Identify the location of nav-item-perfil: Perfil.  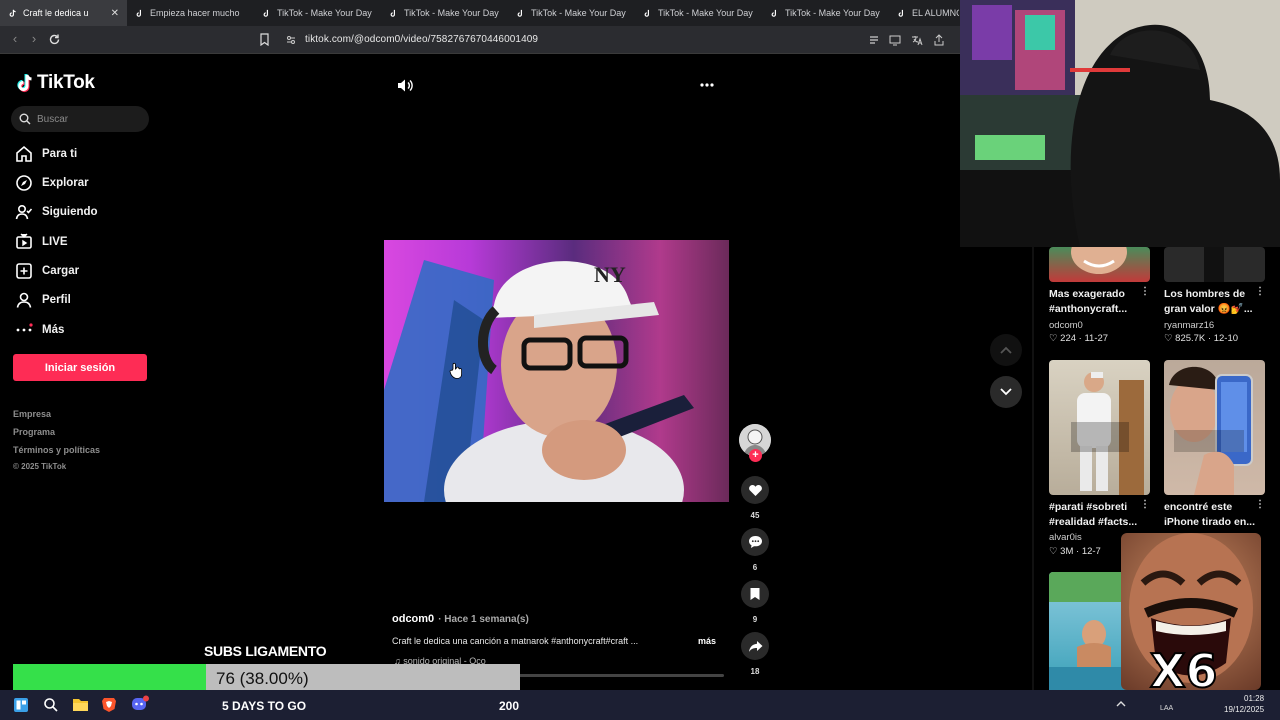
(43, 300).